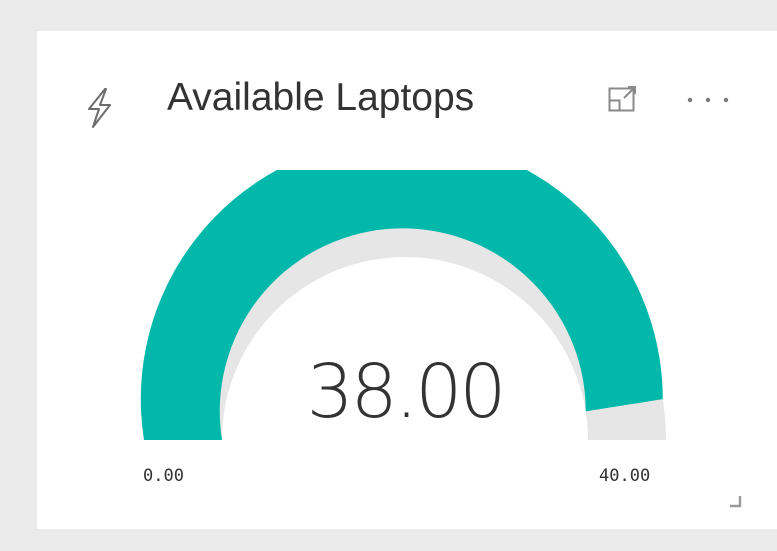 The height and width of the screenshot is (551, 777). What do you see at coordinates (708, 100) in the screenshot?
I see `more-options-icon` at bounding box center [708, 100].